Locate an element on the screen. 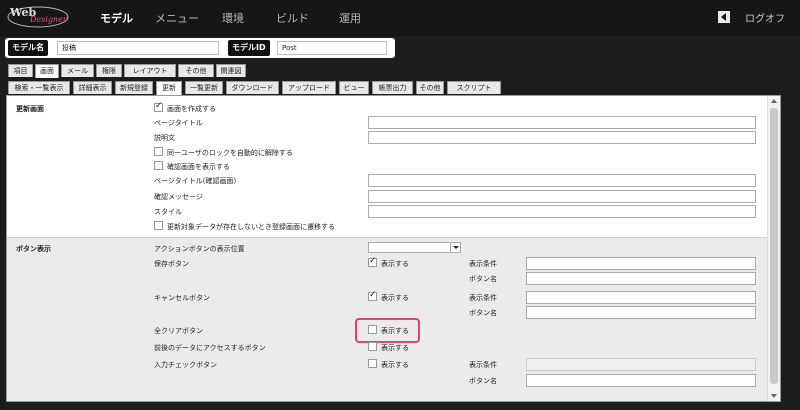 Image resolution: width=800 pixels, height=410 pixels. app-logo: Web Designer is located at coordinates (38, 17).